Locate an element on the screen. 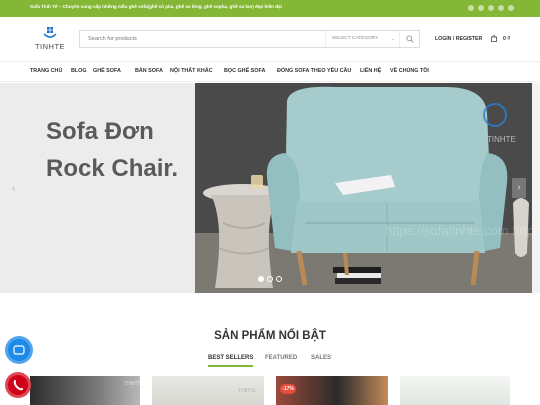 The width and height of the screenshot is (540, 405). tab-featured: FEATURED is located at coordinates (281, 358).